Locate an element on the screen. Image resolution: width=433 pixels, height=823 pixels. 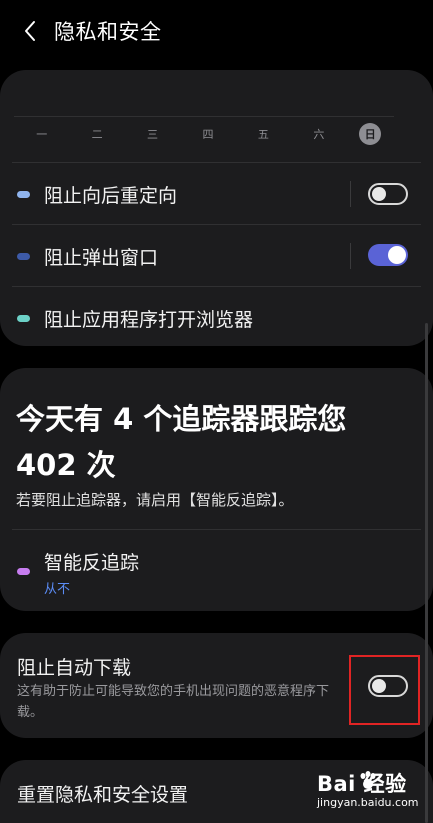
block-popups-toggle is located at coordinates (388, 255).